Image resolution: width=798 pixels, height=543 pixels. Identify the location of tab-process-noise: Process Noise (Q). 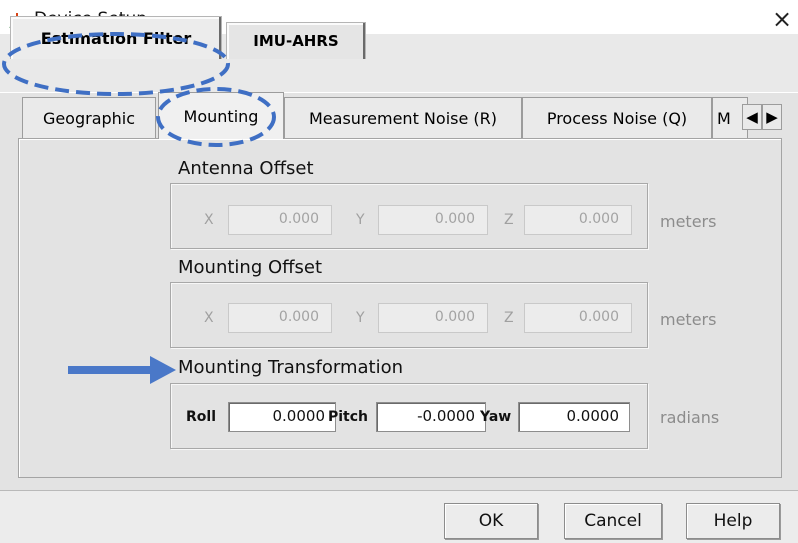
(617, 118).